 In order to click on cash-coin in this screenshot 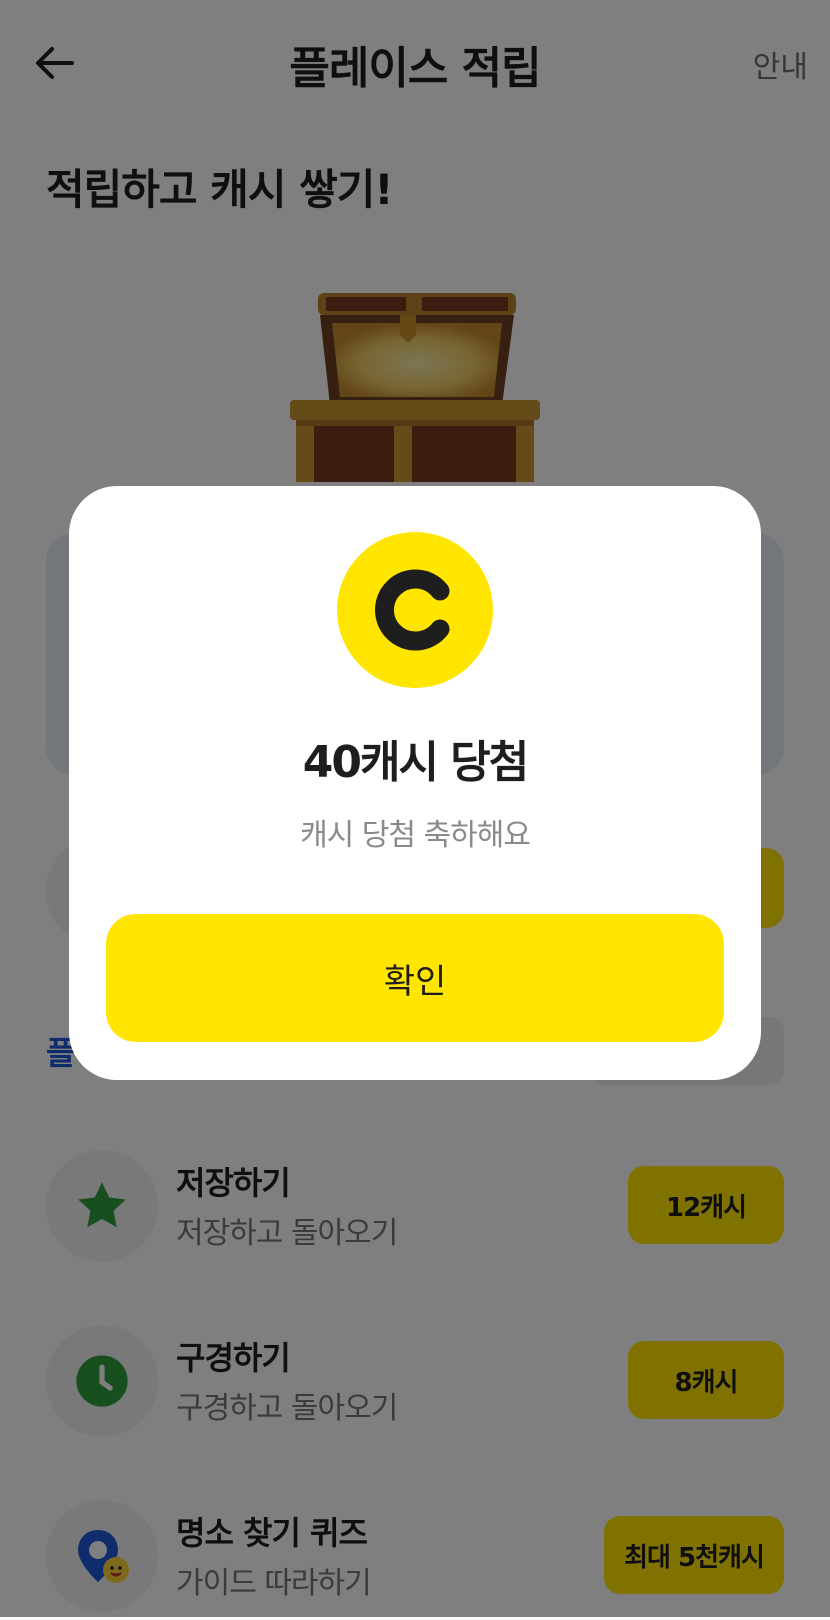, I will do `click(415, 610)`.